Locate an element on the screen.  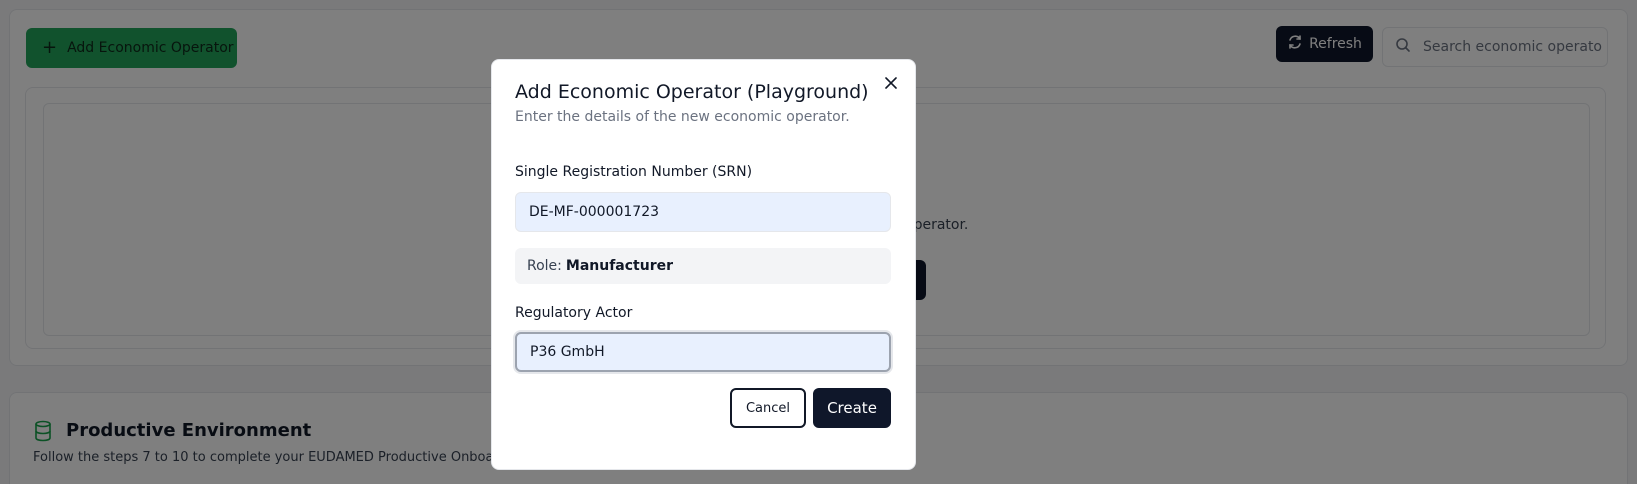
srn-label: Single Registration Number (SRN) is located at coordinates (634, 172).